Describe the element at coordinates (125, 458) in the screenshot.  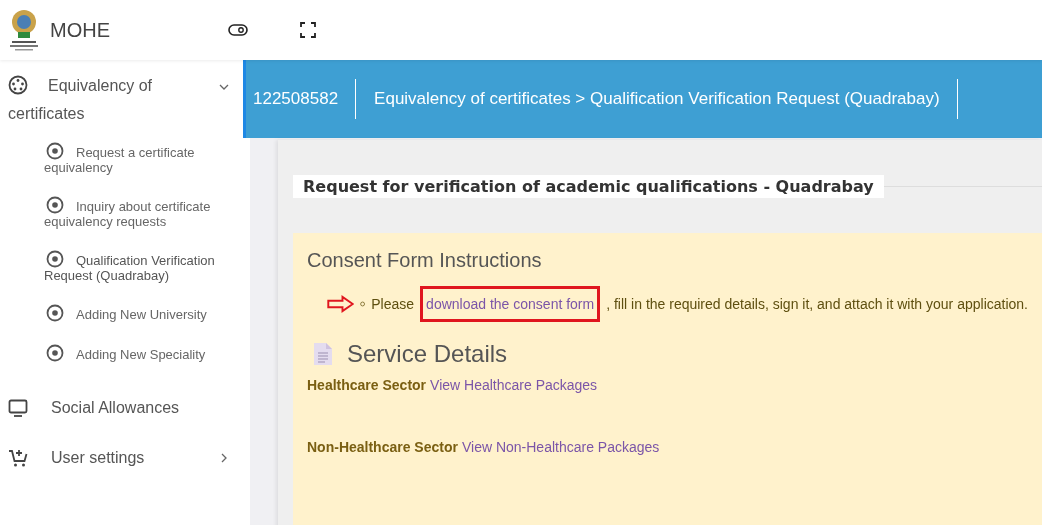
I see `sidebar-menu-item: User settings` at that location.